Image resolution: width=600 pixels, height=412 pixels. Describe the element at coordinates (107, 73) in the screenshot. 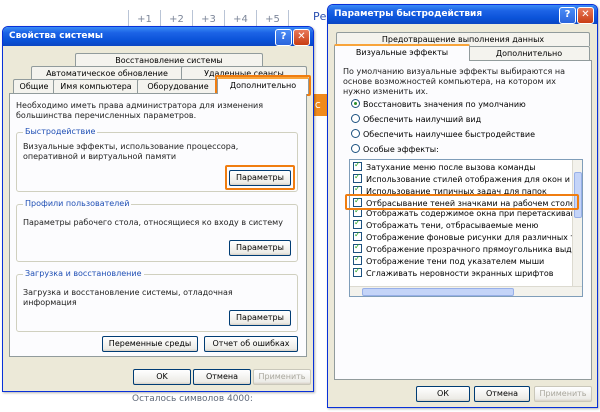

I see `tab-automatic-updates: Автоматическое обновление` at that location.